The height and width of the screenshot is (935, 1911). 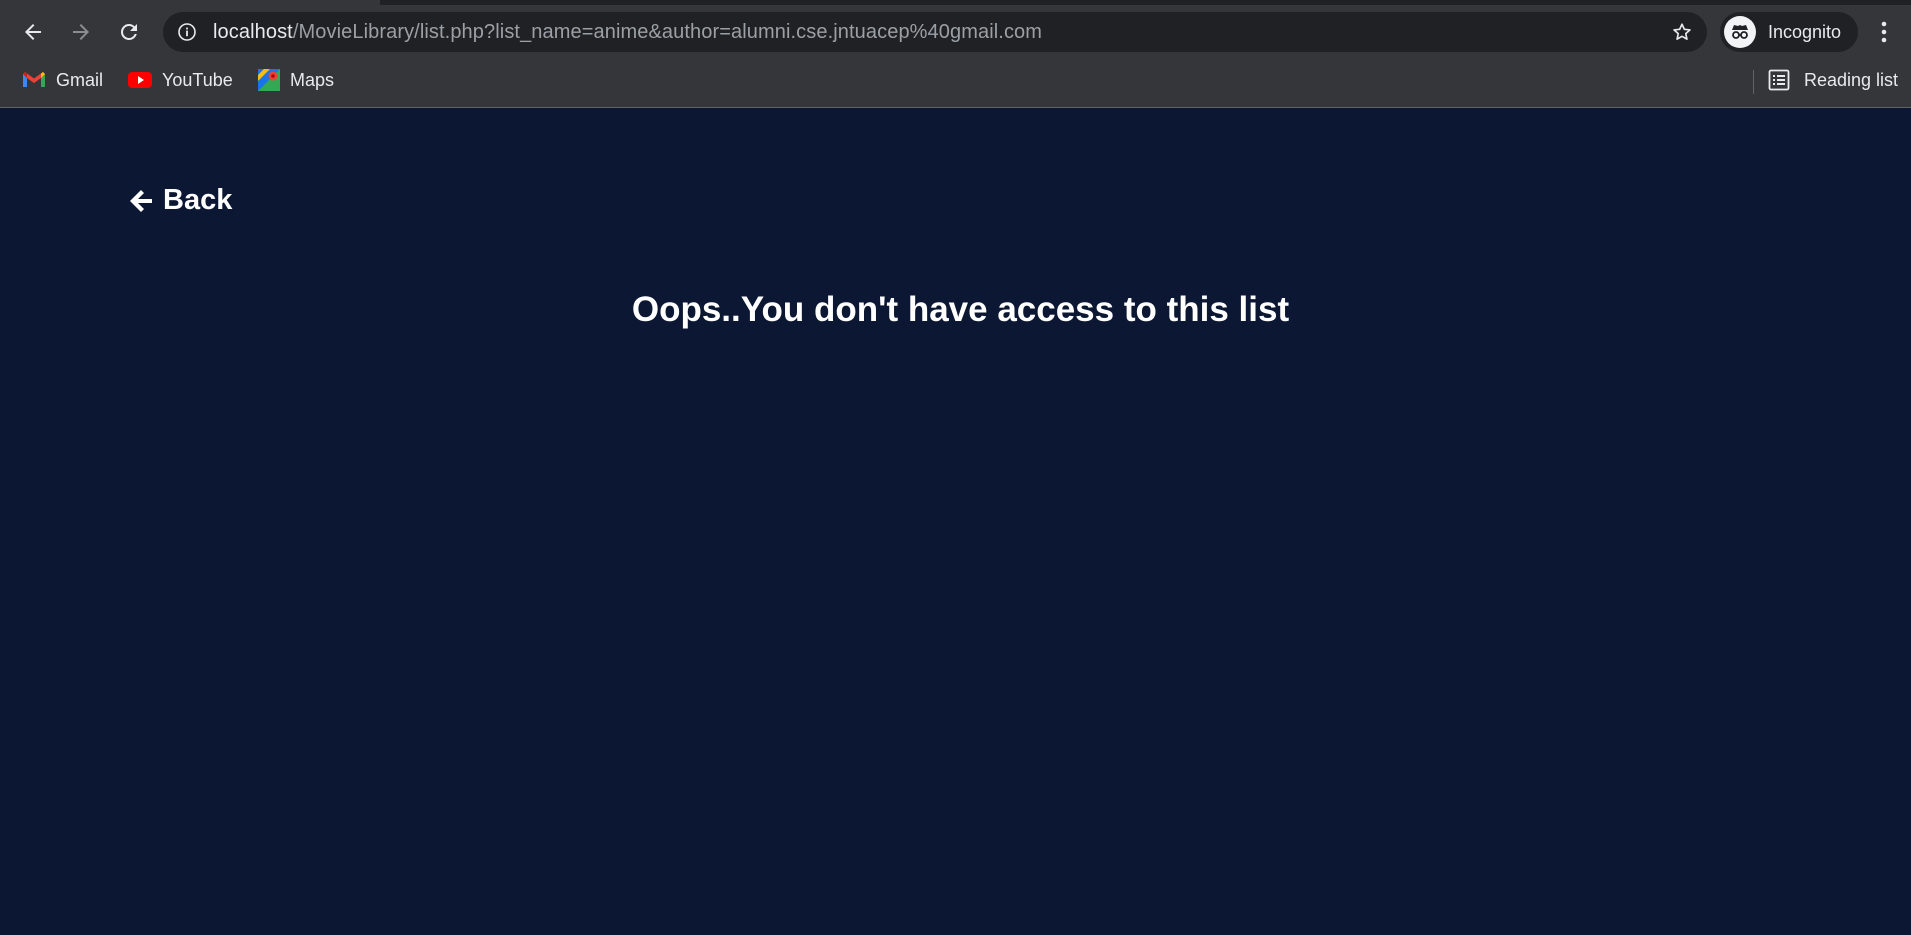 I want to click on incognito-profile-button: Incognito, so click(x=1789, y=32).